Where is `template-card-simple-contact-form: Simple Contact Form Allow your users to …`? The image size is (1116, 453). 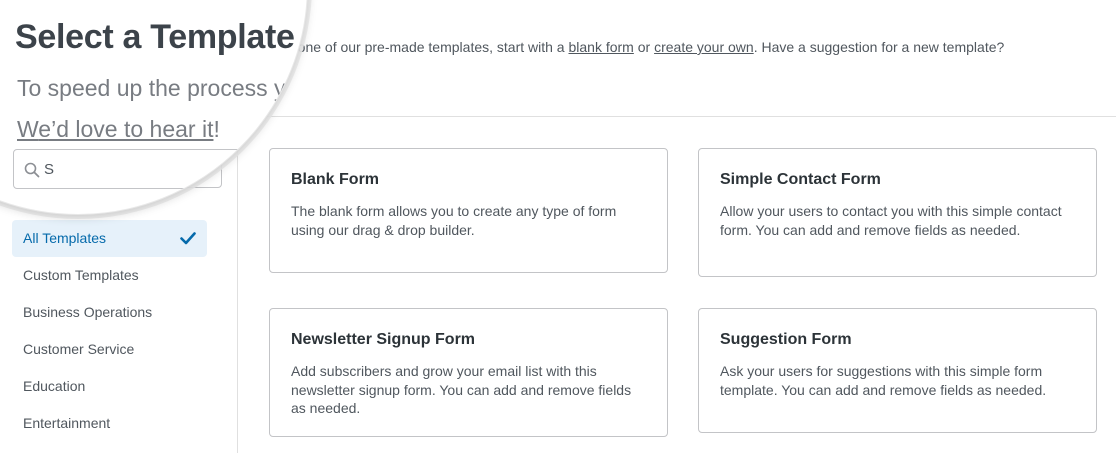 template-card-simple-contact-form: Simple Contact Form Allow your users to … is located at coordinates (897, 212).